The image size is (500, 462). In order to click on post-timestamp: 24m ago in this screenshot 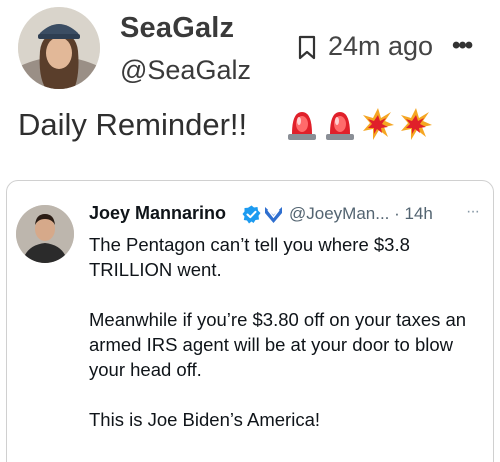, I will do `click(381, 46)`.